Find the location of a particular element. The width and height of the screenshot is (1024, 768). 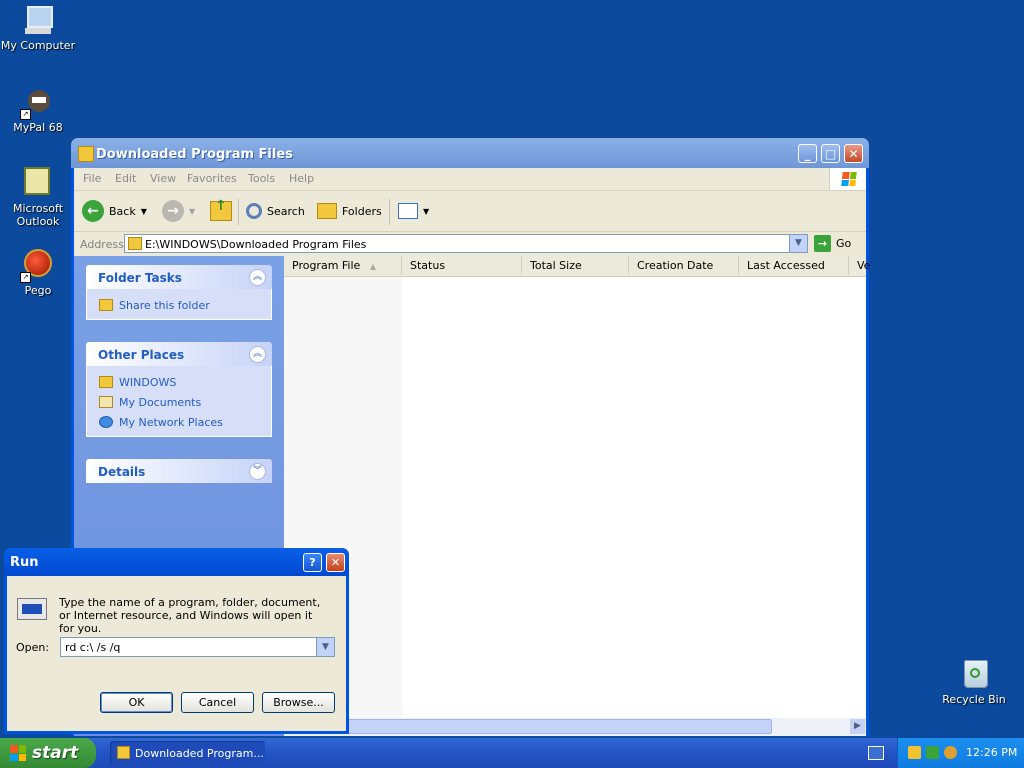

up-folder-icon: ↑ is located at coordinates (221, 209).